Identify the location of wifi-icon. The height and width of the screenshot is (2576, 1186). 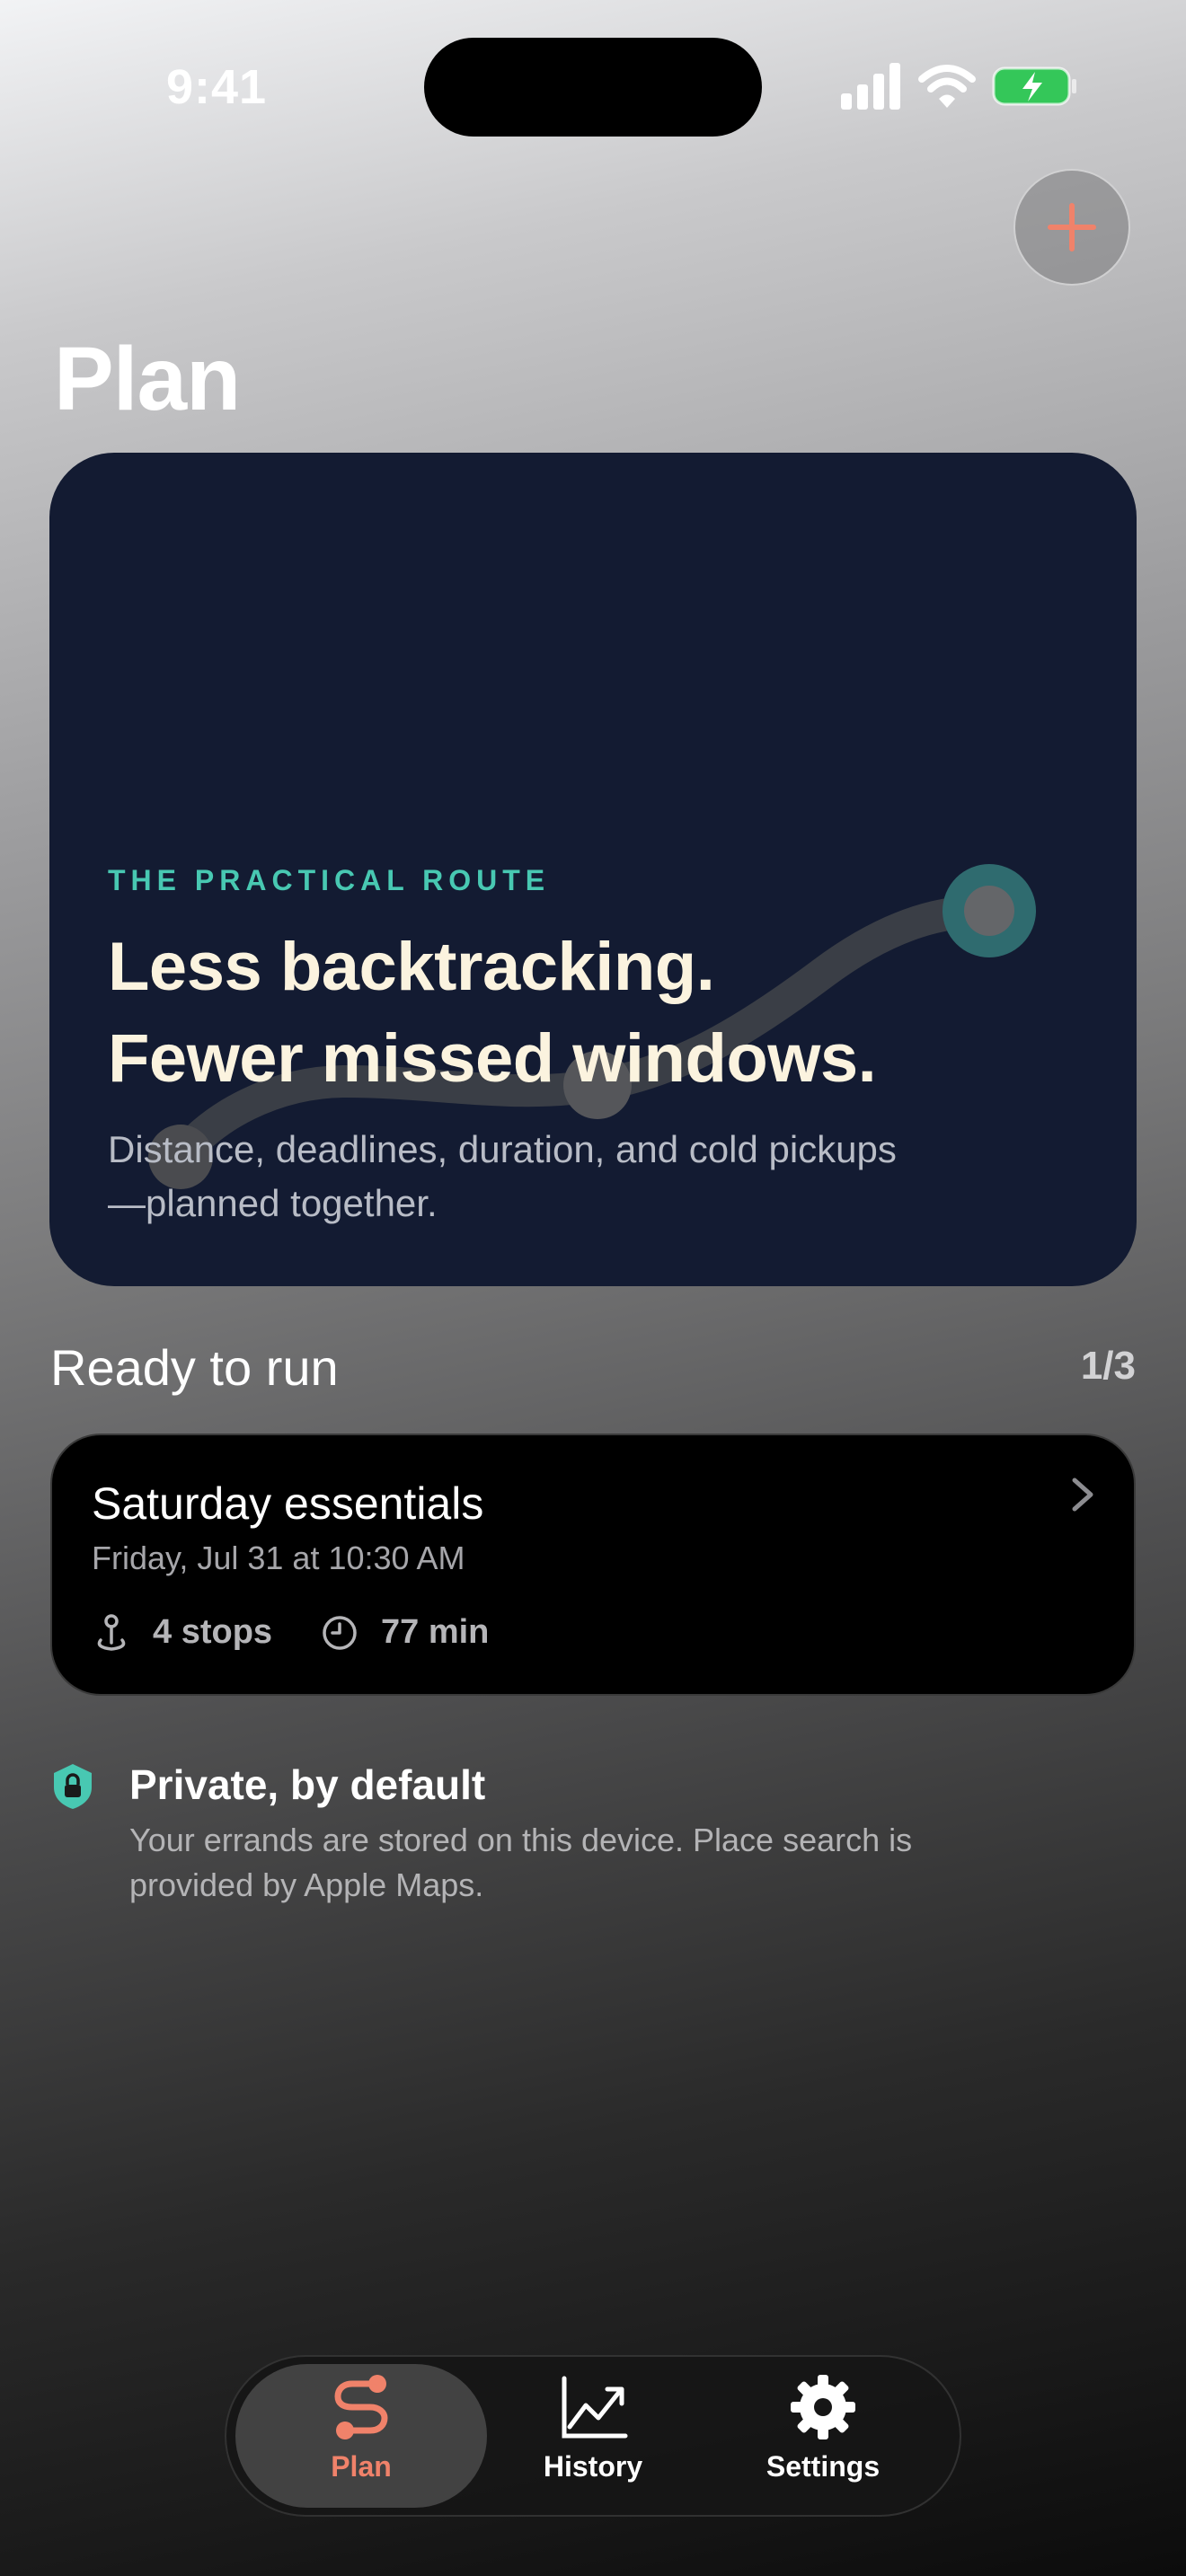
(947, 86).